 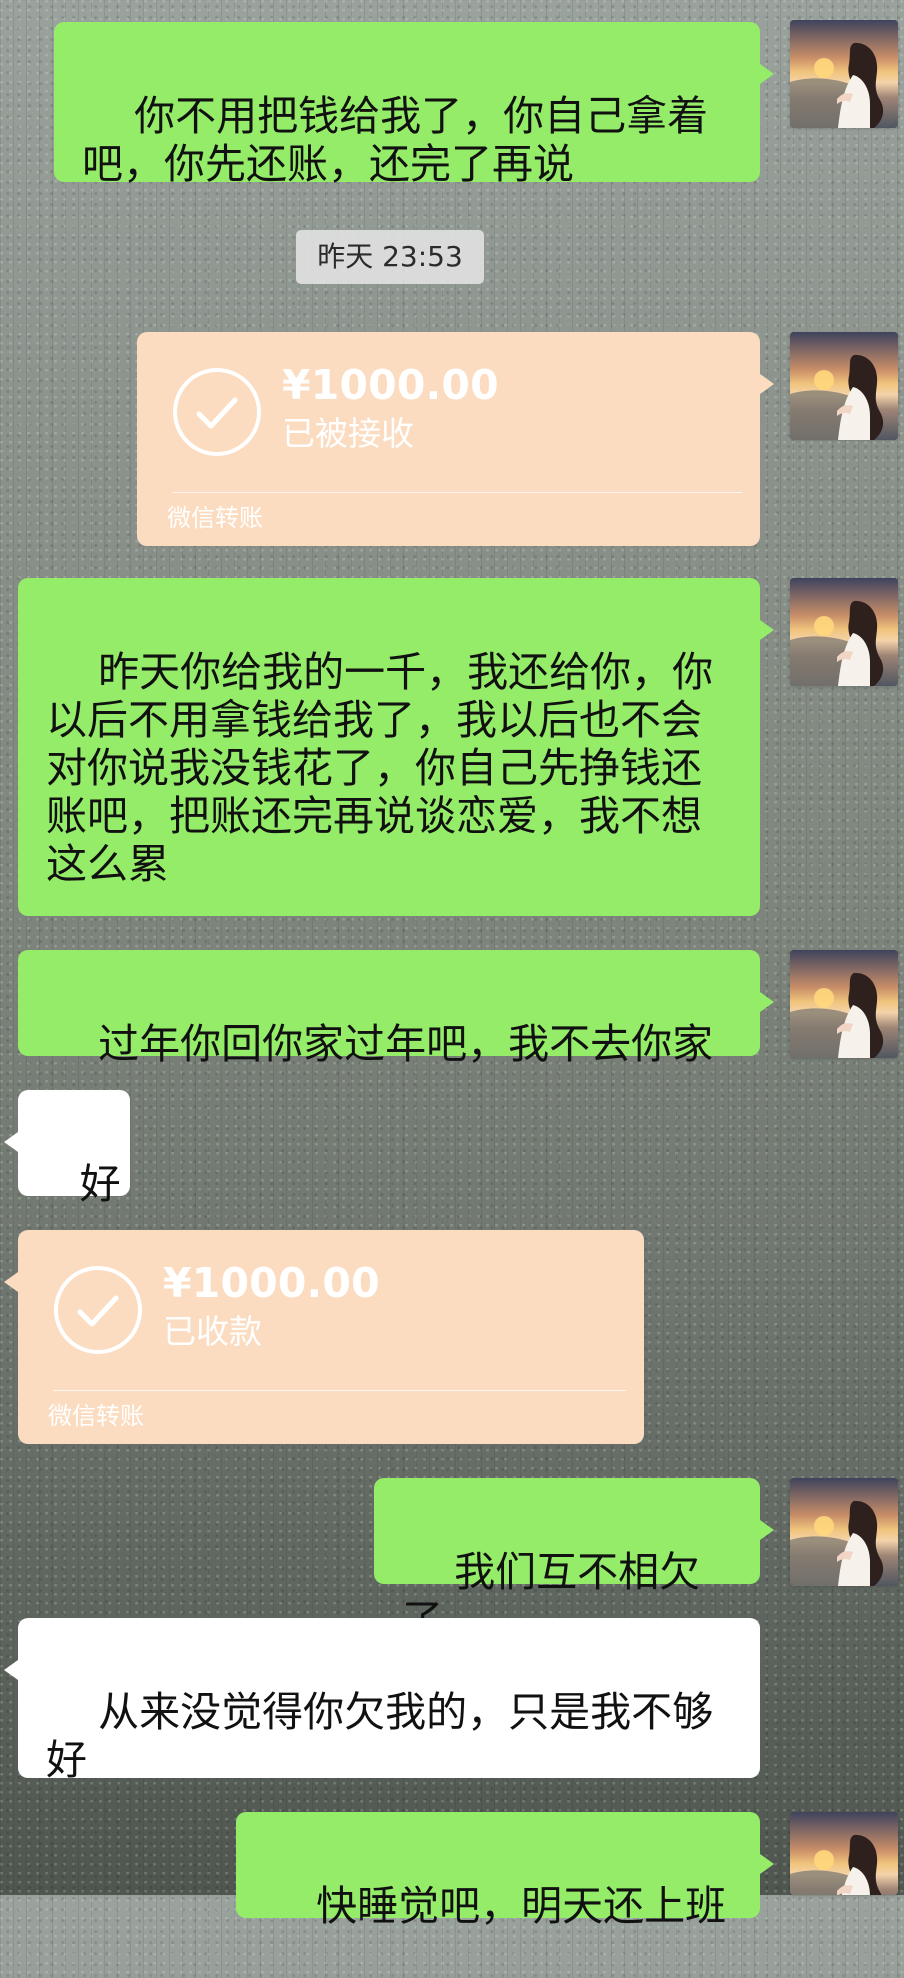 What do you see at coordinates (396, 1009) in the screenshot?
I see `outgoing-message-3: 过年你回你家过年吧，我不去你家` at bounding box center [396, 1009].